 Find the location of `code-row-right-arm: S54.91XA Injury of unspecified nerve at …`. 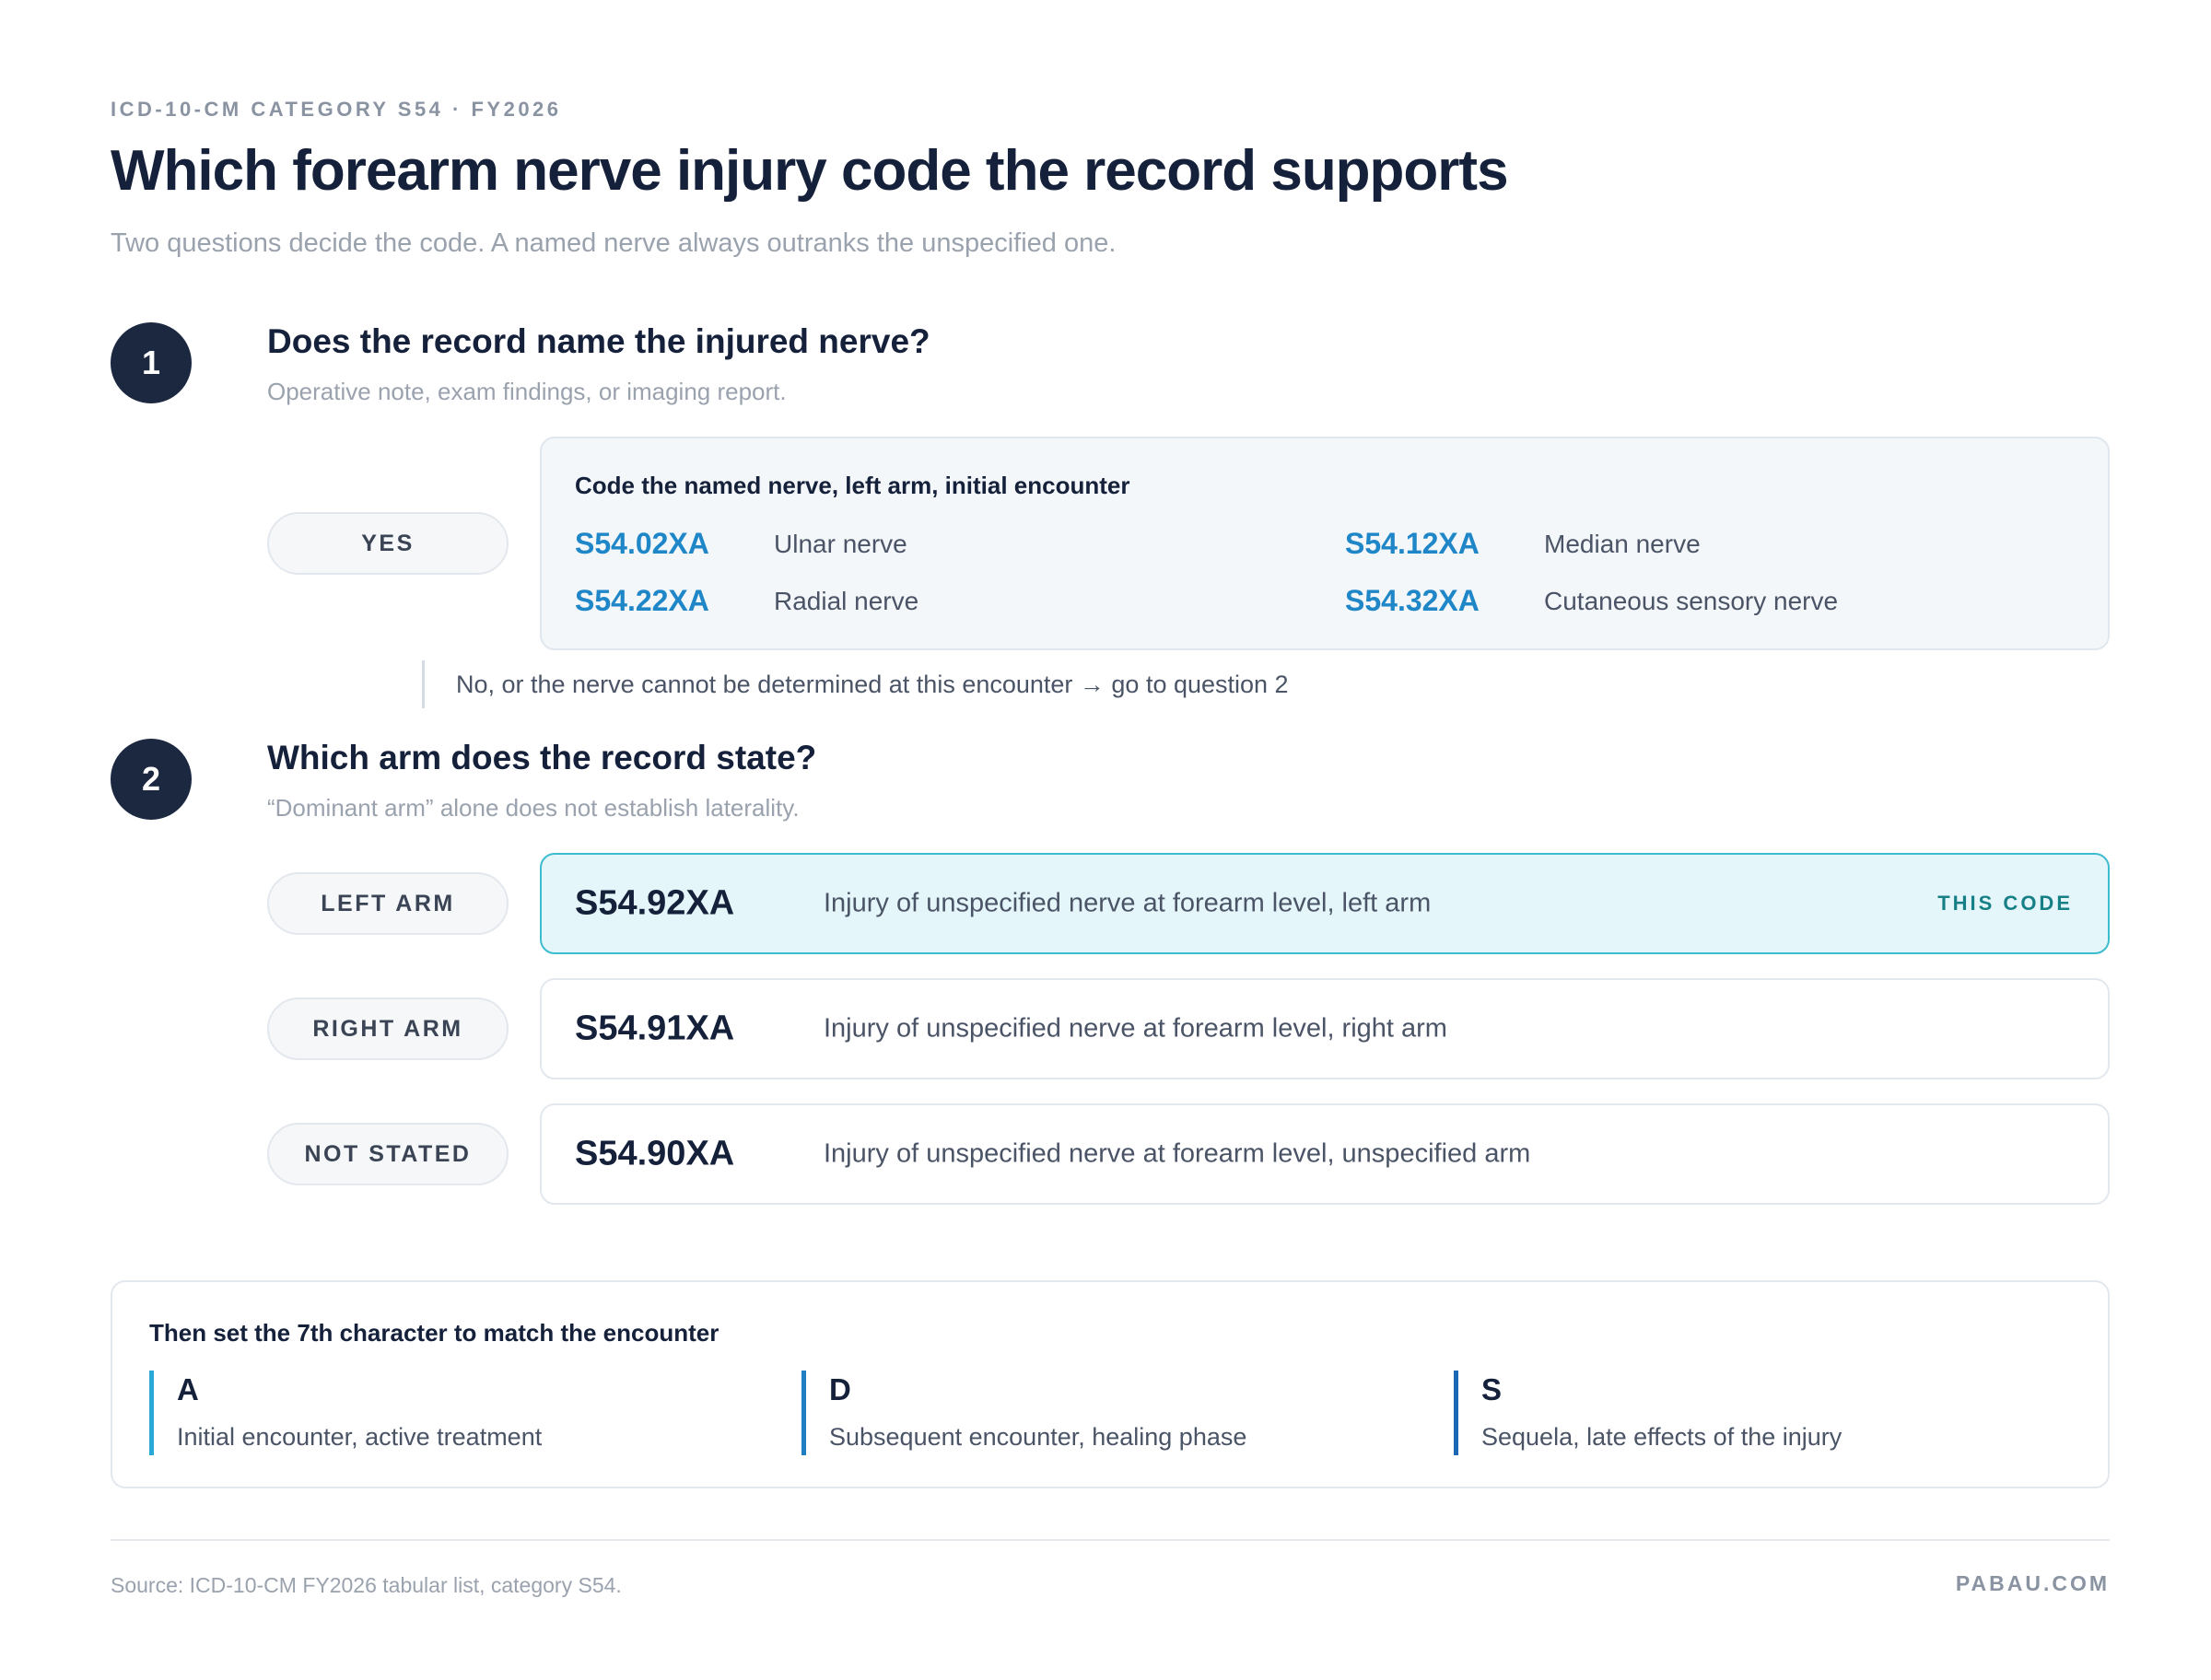

code-row-right-arm: S54.91XA Injury of unspecified nerve at … is located at coordinates (1325, 1028).